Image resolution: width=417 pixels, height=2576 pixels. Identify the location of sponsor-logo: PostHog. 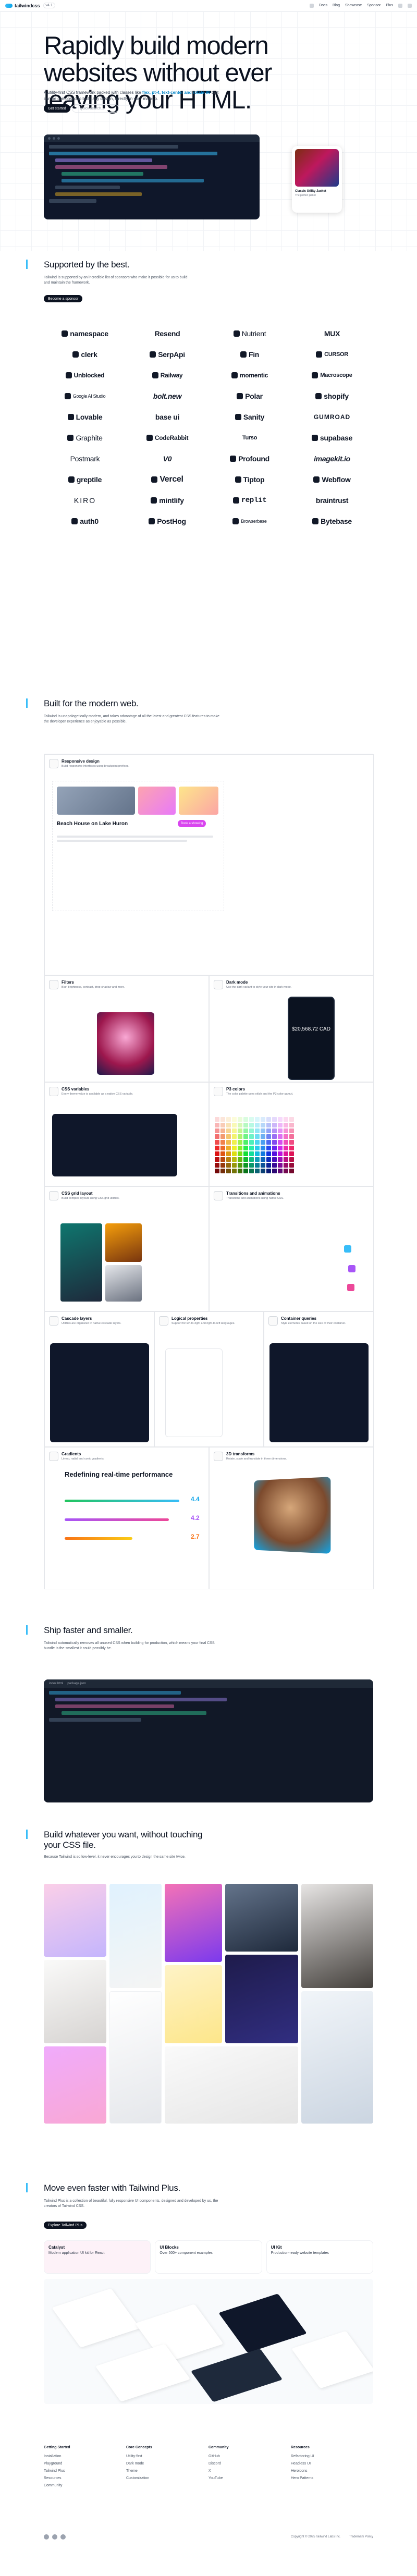
(167, 521).